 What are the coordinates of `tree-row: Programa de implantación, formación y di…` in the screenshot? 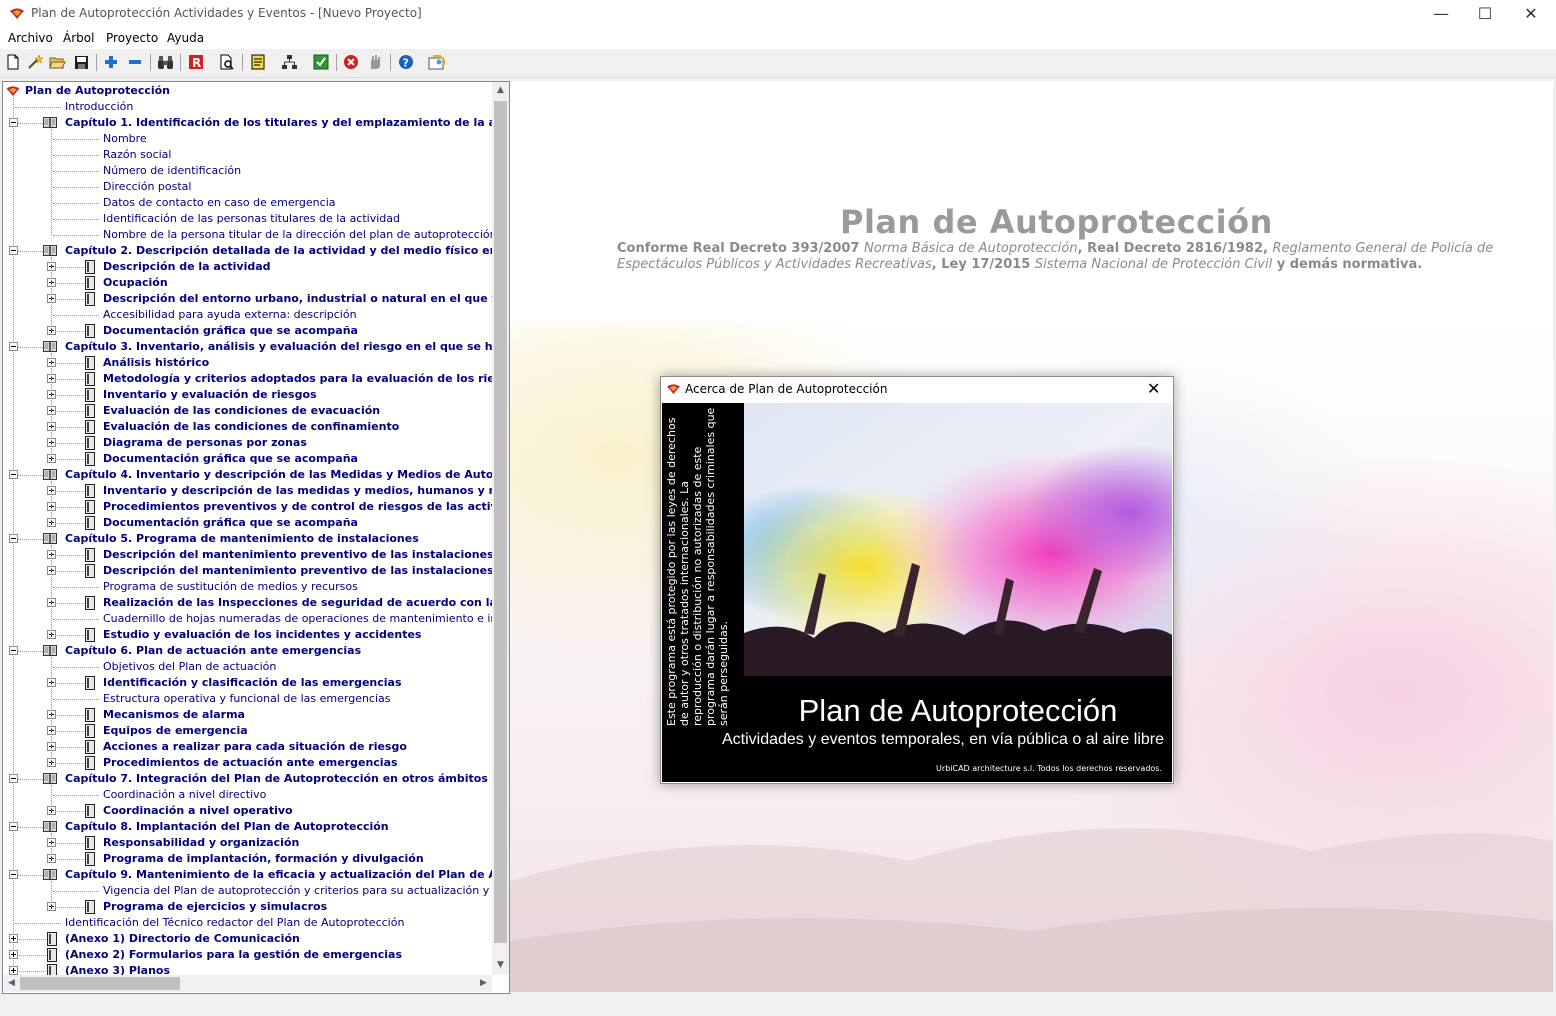 It's located at (247, 859).